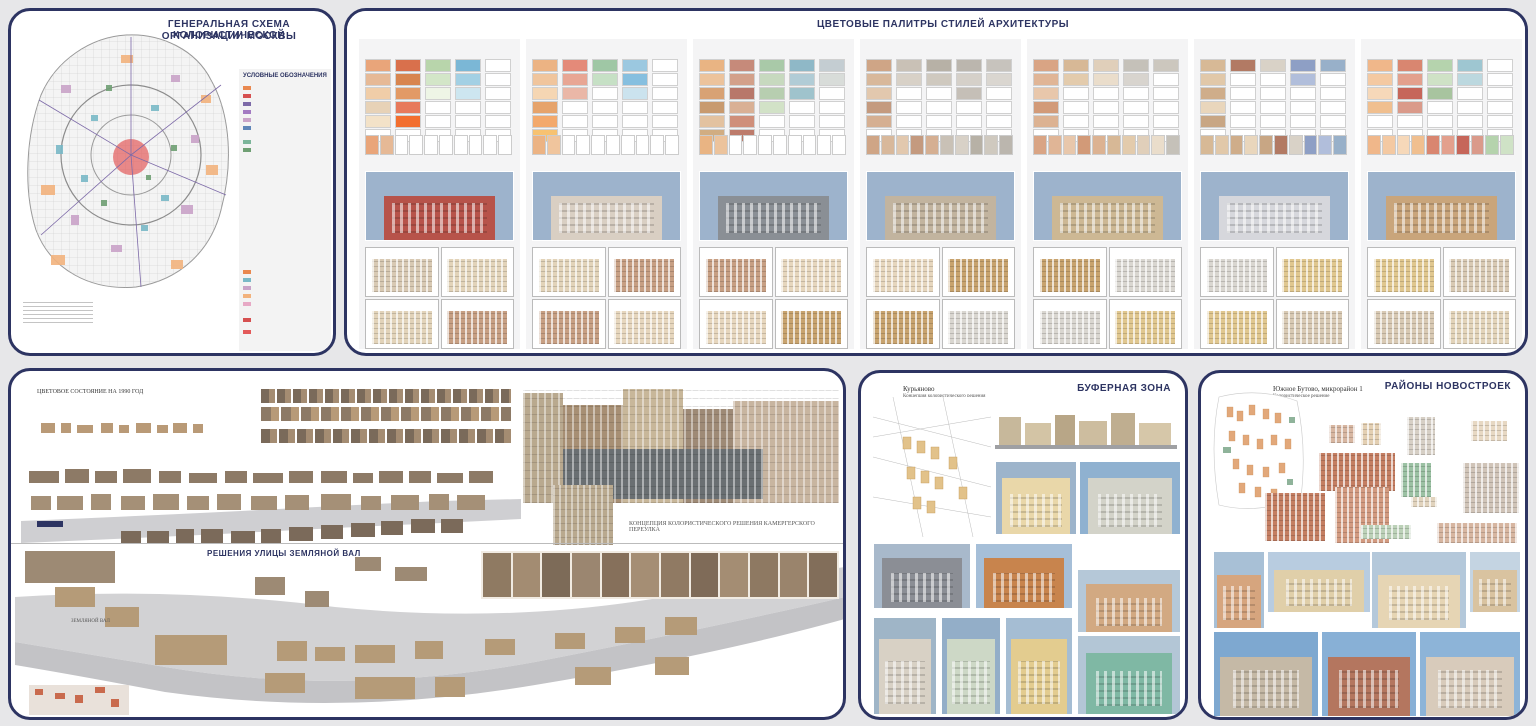 This screenshot has width=1536, height=726. I want to click on buffer-location: Курьяново, so click(919, 389).